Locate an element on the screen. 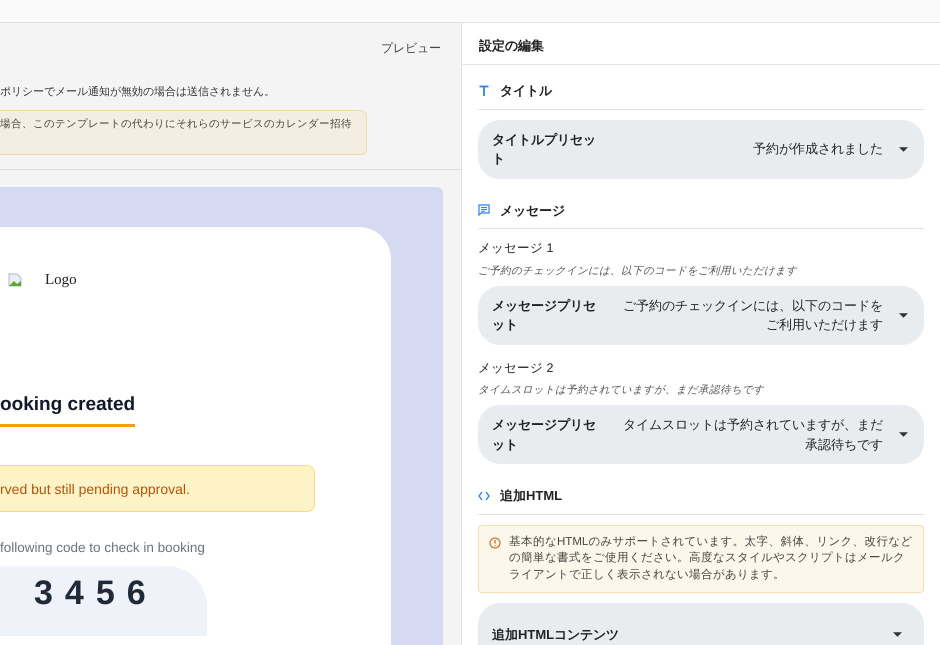  section-heading: メッセージ is located at coordinates (532, 211).